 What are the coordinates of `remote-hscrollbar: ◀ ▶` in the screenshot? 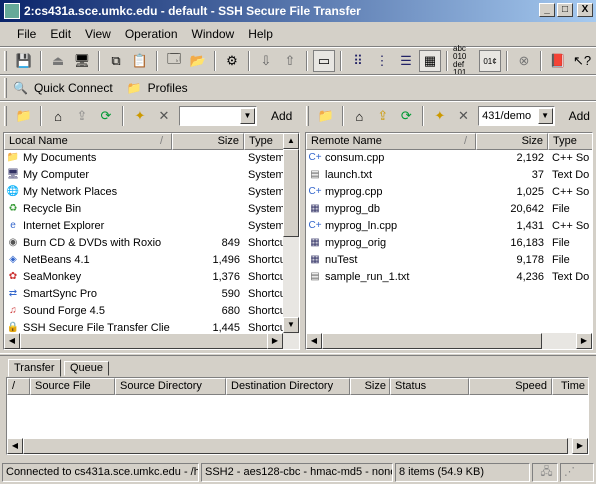 It's located at (449, 341).